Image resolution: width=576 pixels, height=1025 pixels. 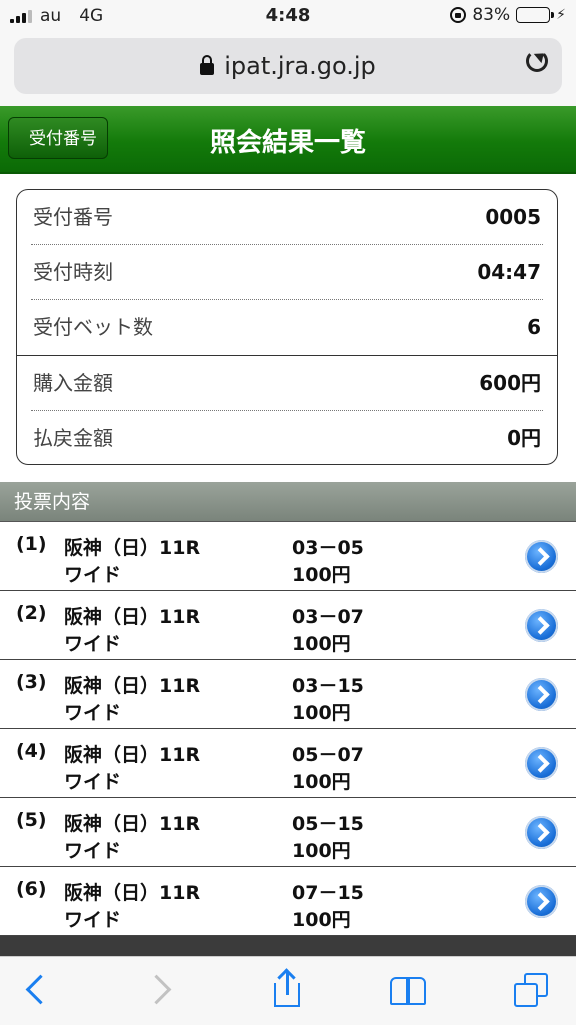 I want to click on vote-number: (1), so click(x=31, y=544).